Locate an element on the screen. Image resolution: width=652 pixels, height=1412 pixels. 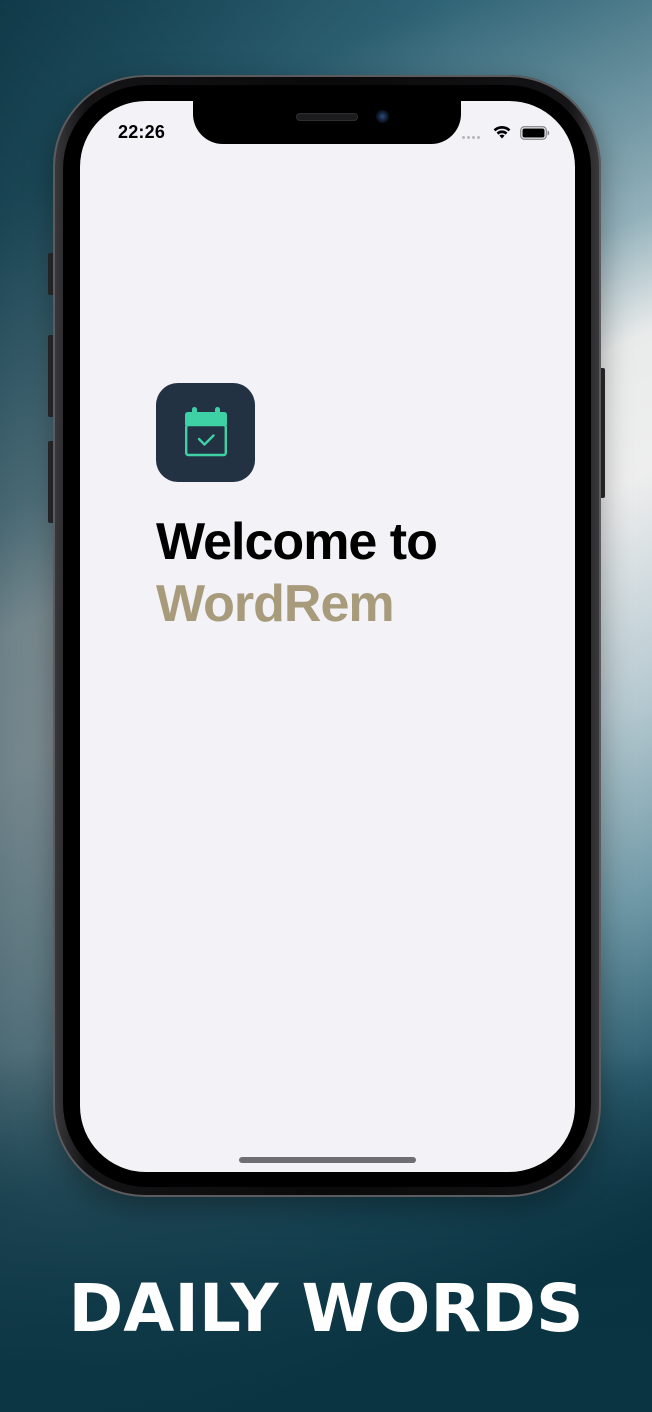
app-logo is located at coordinates (205, 432).